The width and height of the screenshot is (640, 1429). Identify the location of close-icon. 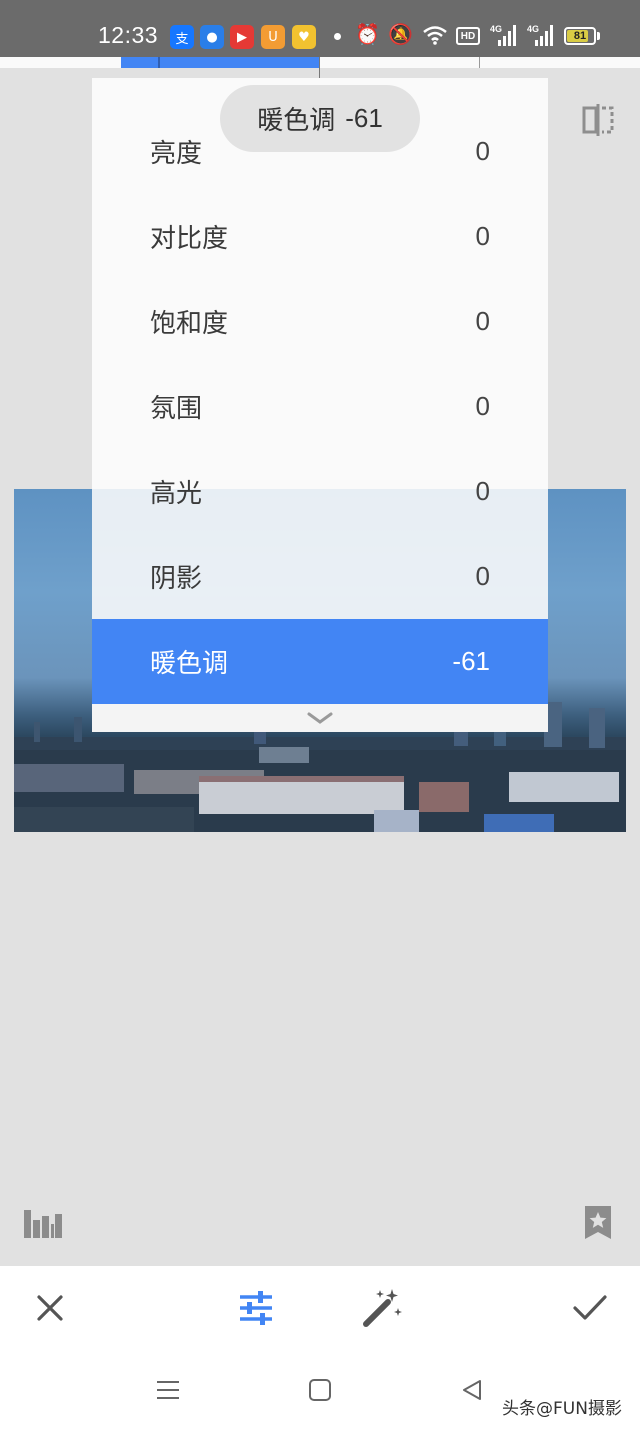
(50, 1308).